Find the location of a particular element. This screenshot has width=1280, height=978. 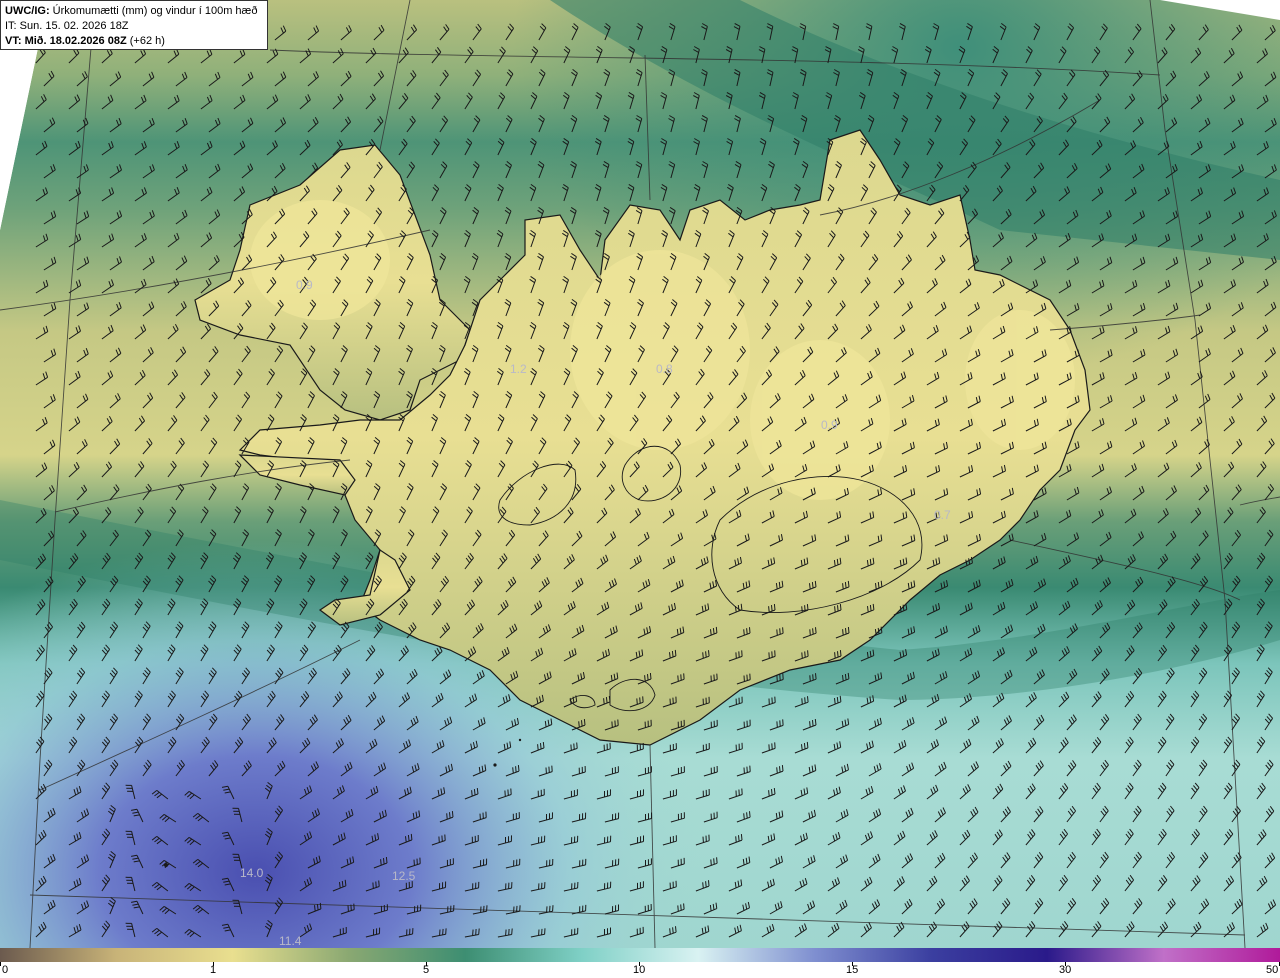

map-description: Úrkomumætti (mm) og vindur í 100m hæð is located at coordinates (155, 11).